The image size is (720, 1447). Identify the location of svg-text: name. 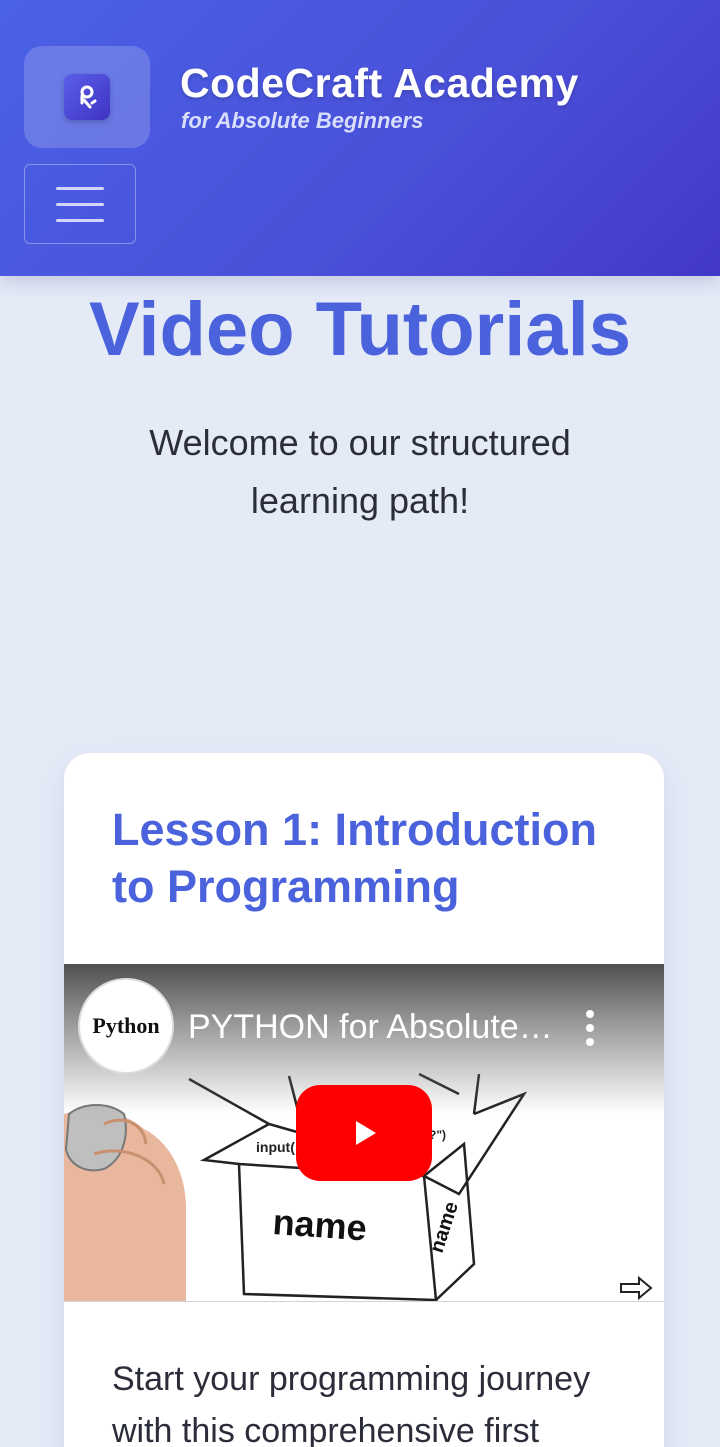
(444, 1227).